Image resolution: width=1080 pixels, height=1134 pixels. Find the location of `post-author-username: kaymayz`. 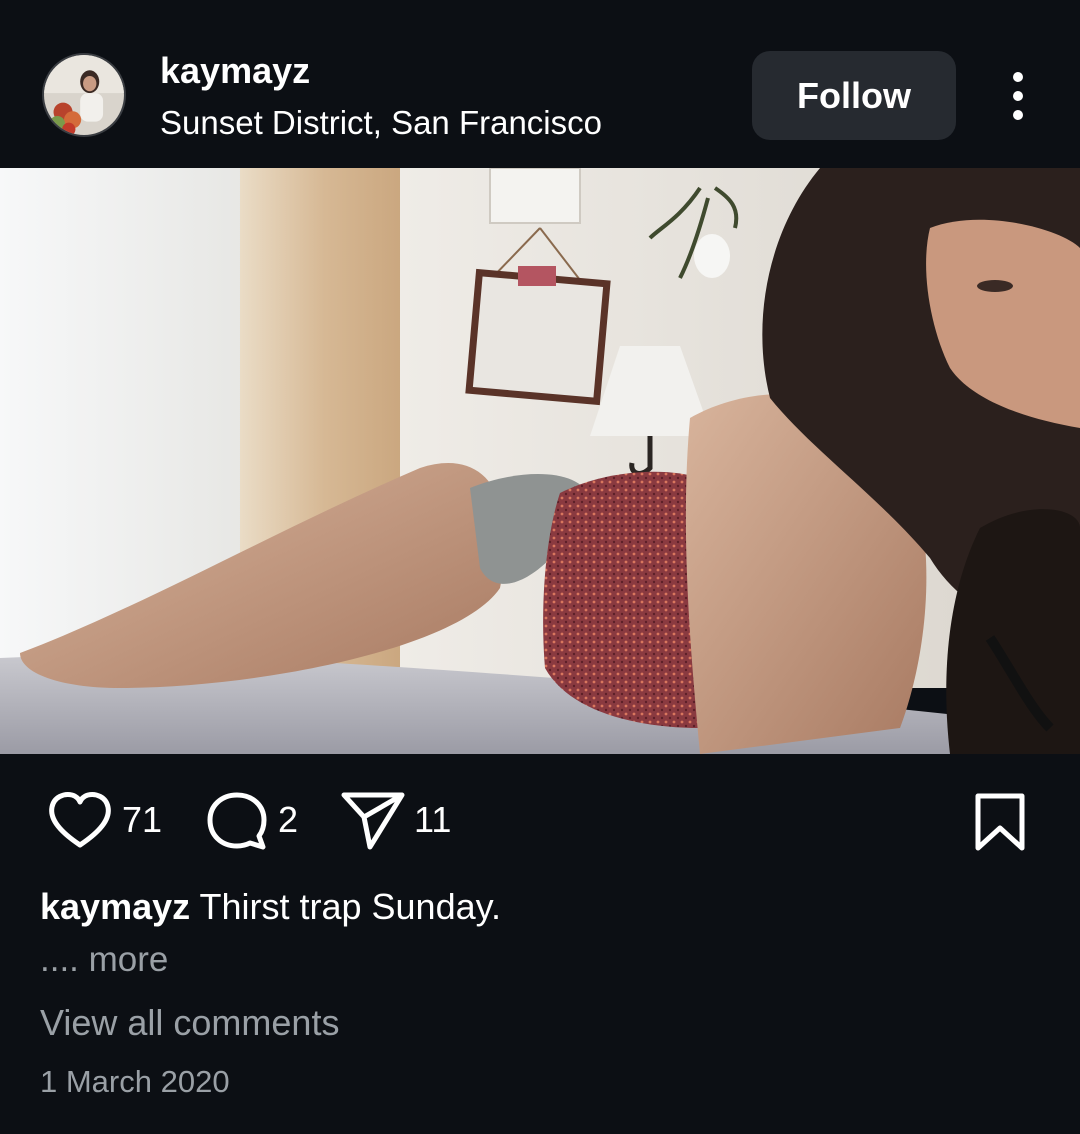

post-author-username: kaymayz is located at coordinates (235, 71).